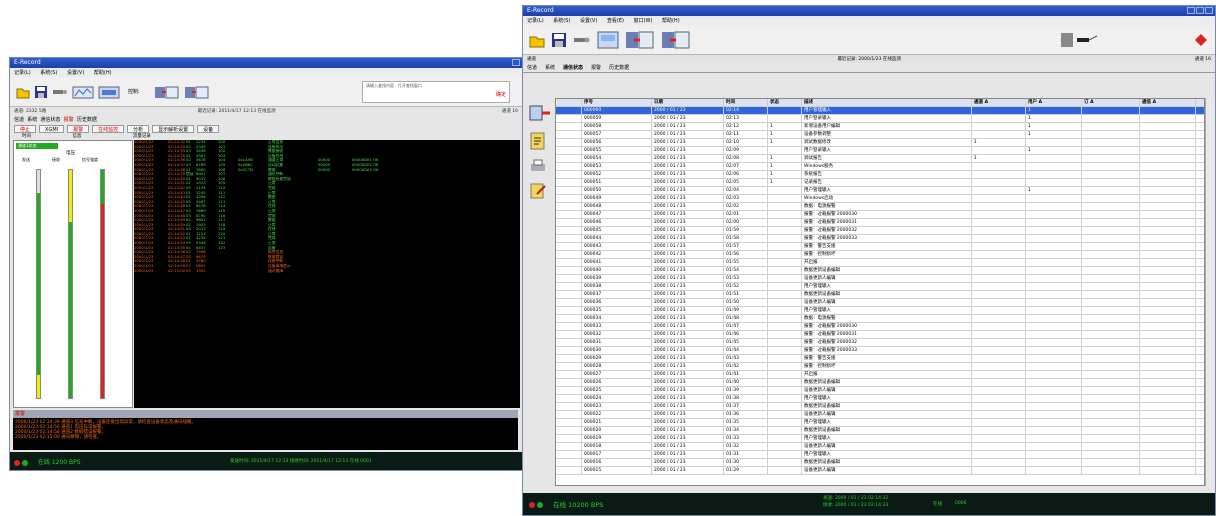 The image size is (1216, 516). What do you see at coordinates (83, 92) in the screenshot?
I see `device-chart-icon` at bounding box center [83, 92].